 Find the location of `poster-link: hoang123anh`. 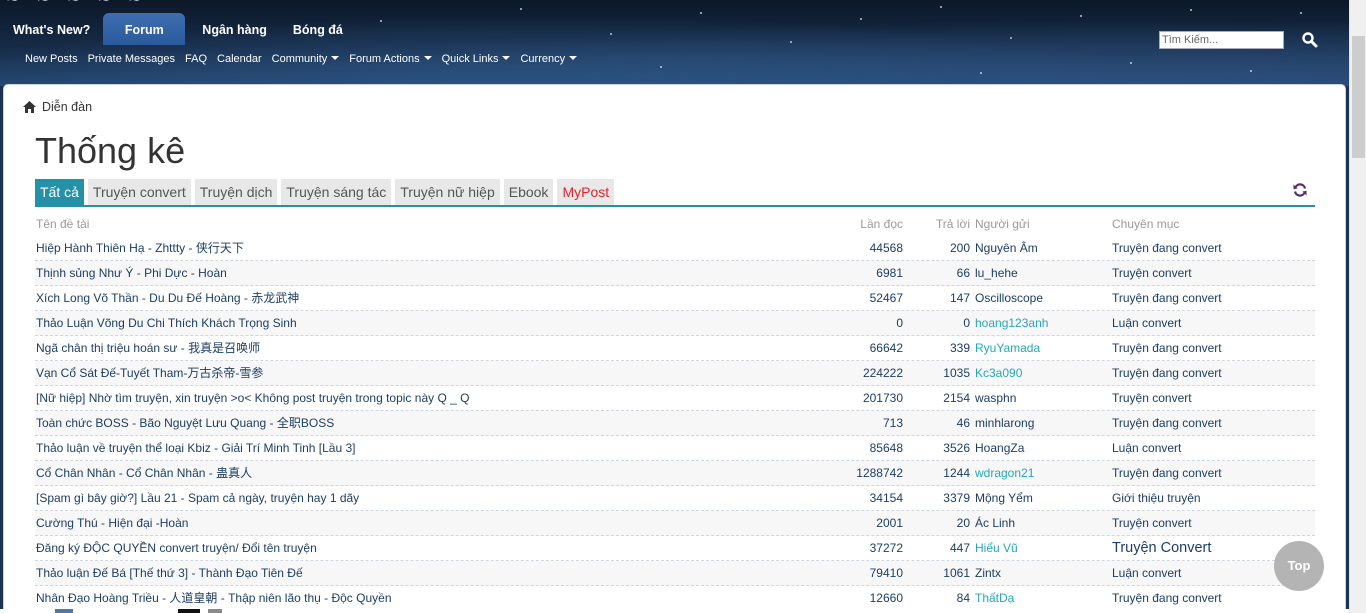

poster-link: hoang123anh is located at coordinates (1043, 323).